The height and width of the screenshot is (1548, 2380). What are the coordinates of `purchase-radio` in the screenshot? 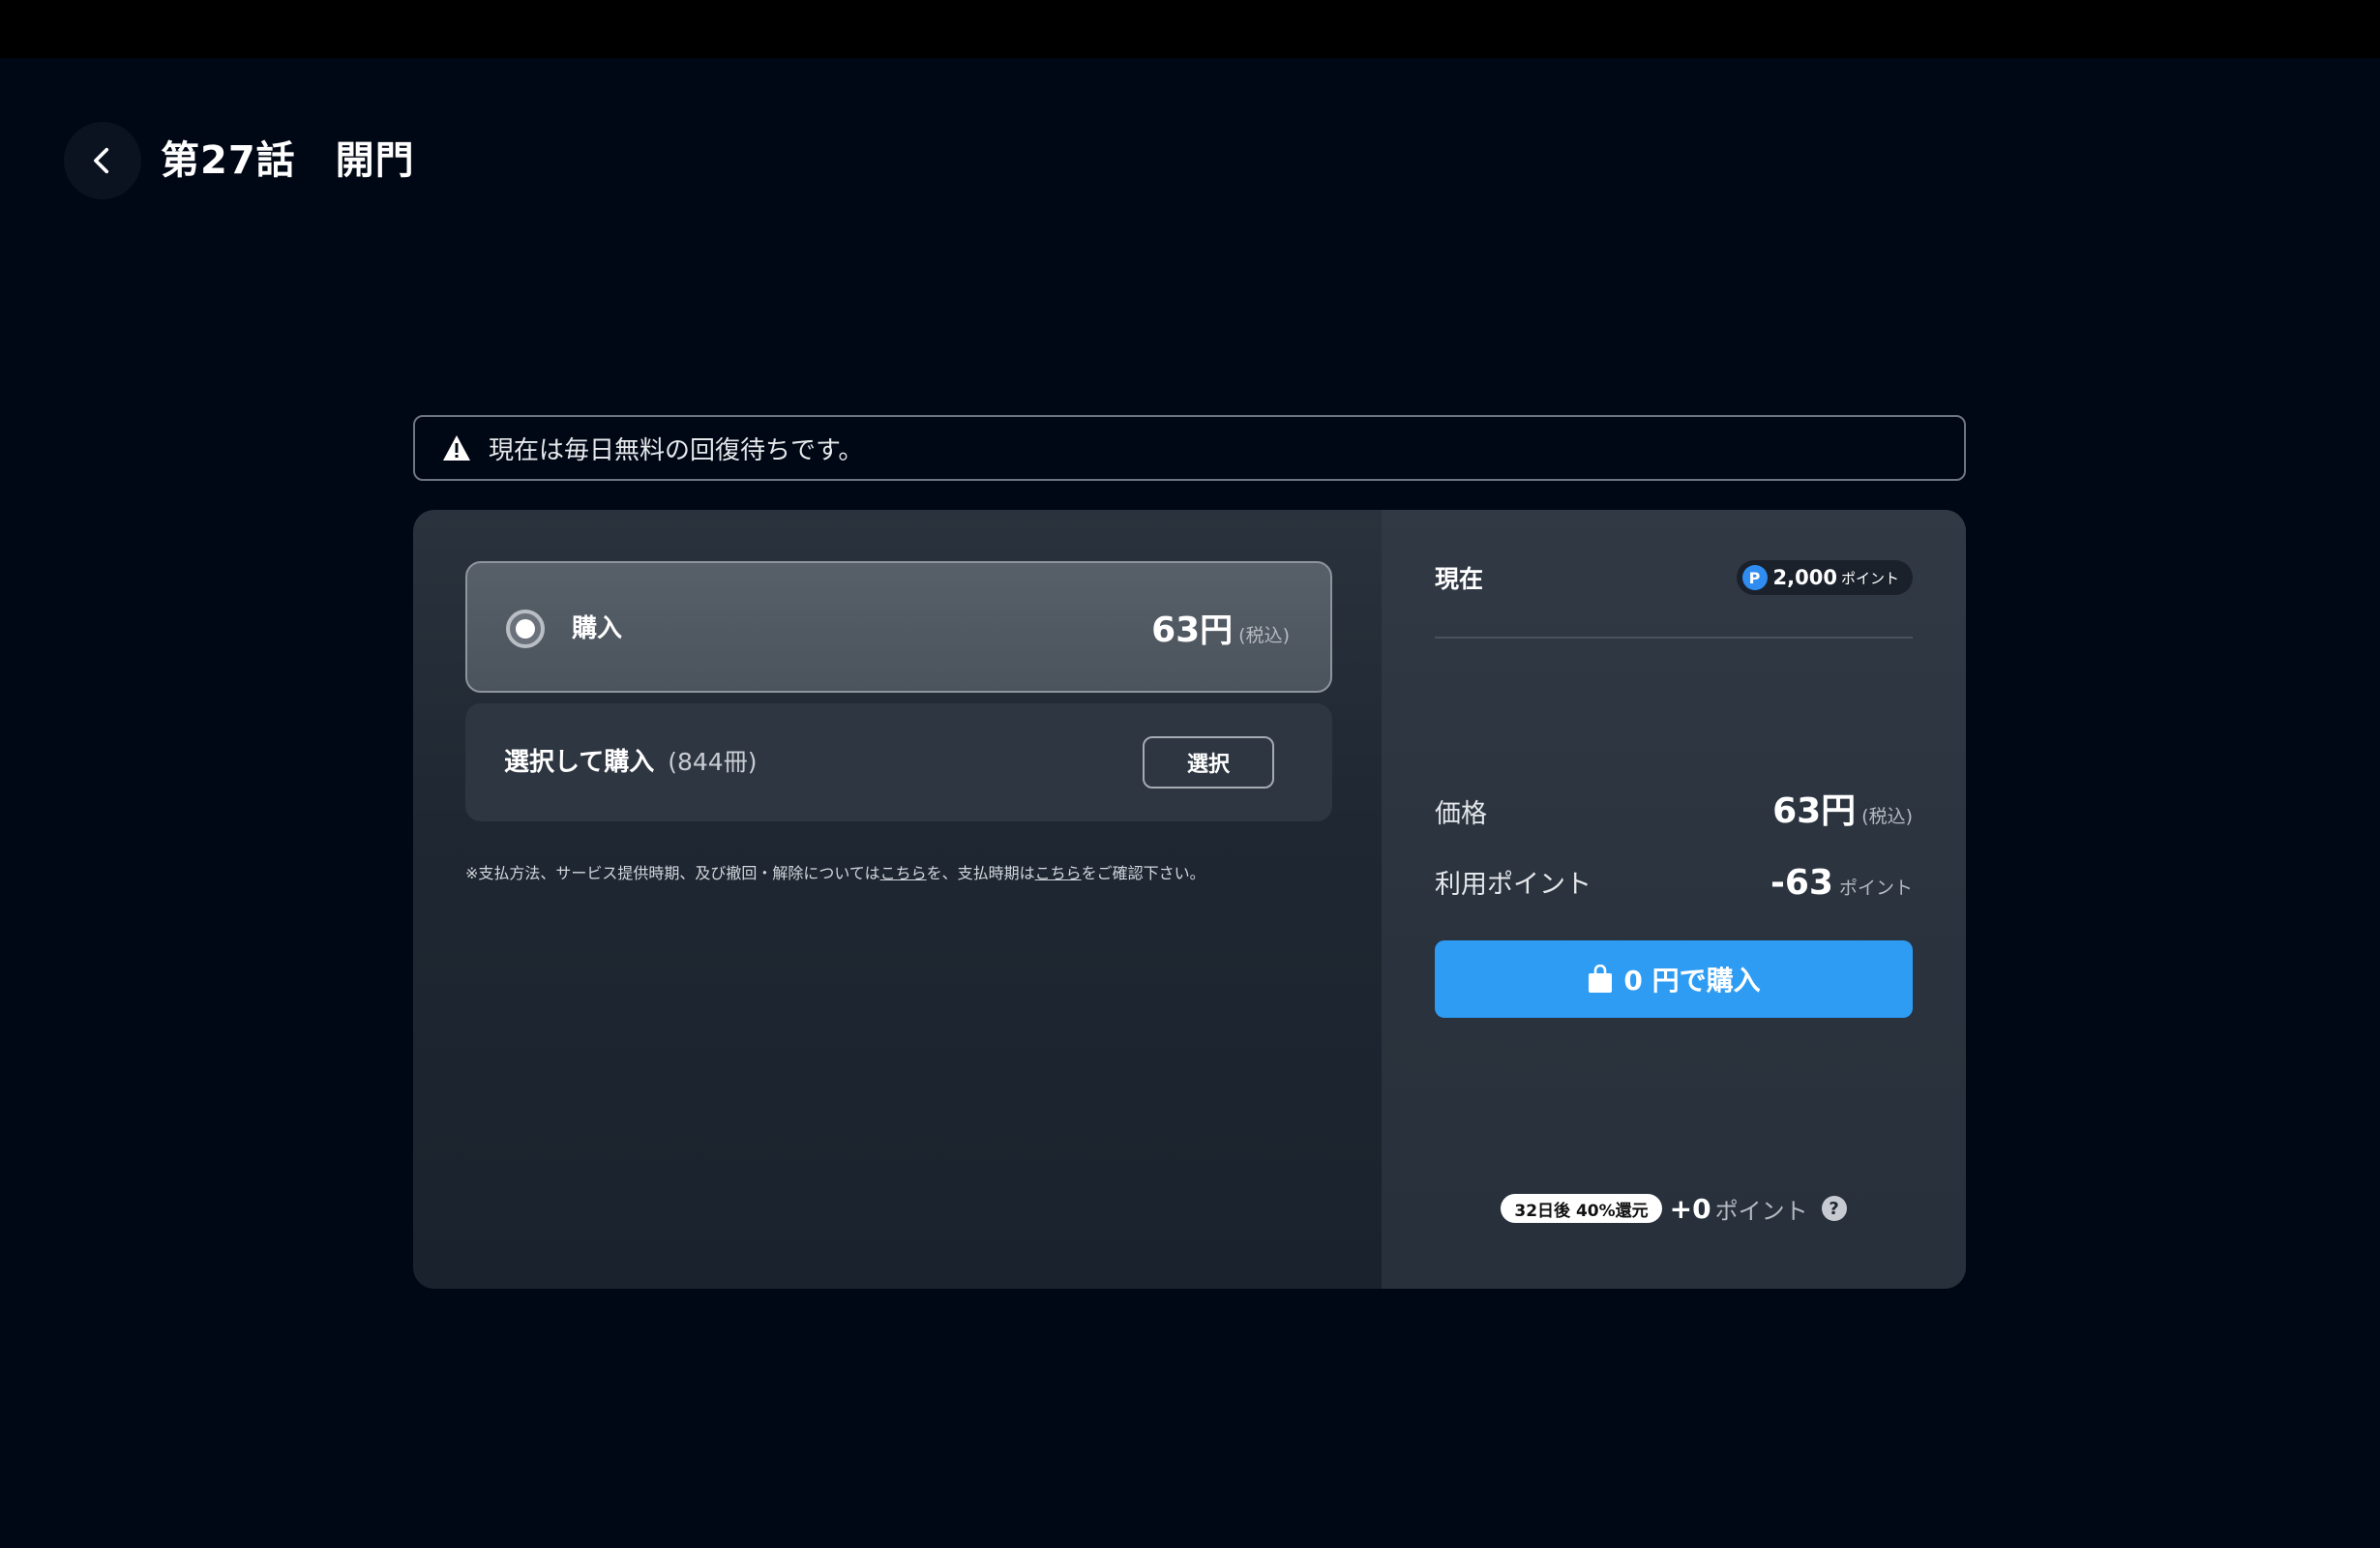 It's located at (525, 629).